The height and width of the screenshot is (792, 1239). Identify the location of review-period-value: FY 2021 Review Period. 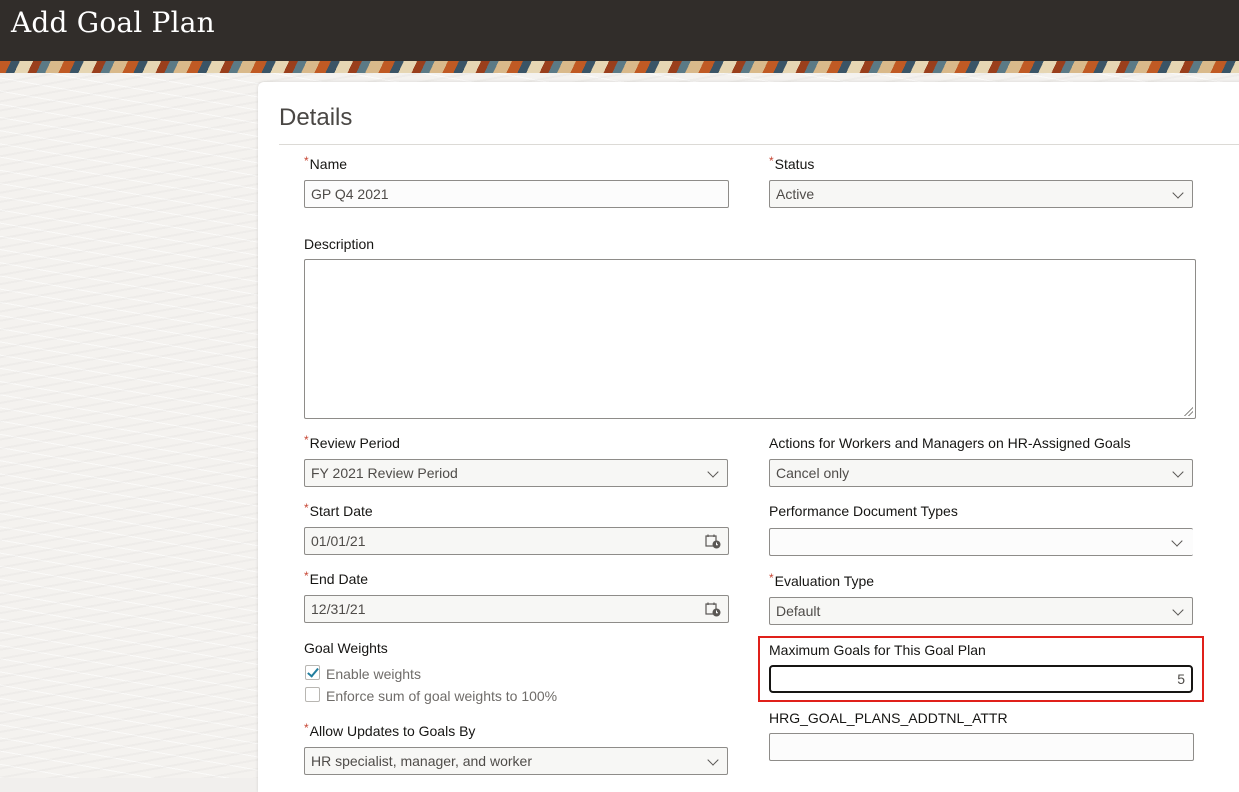
(384, 473).